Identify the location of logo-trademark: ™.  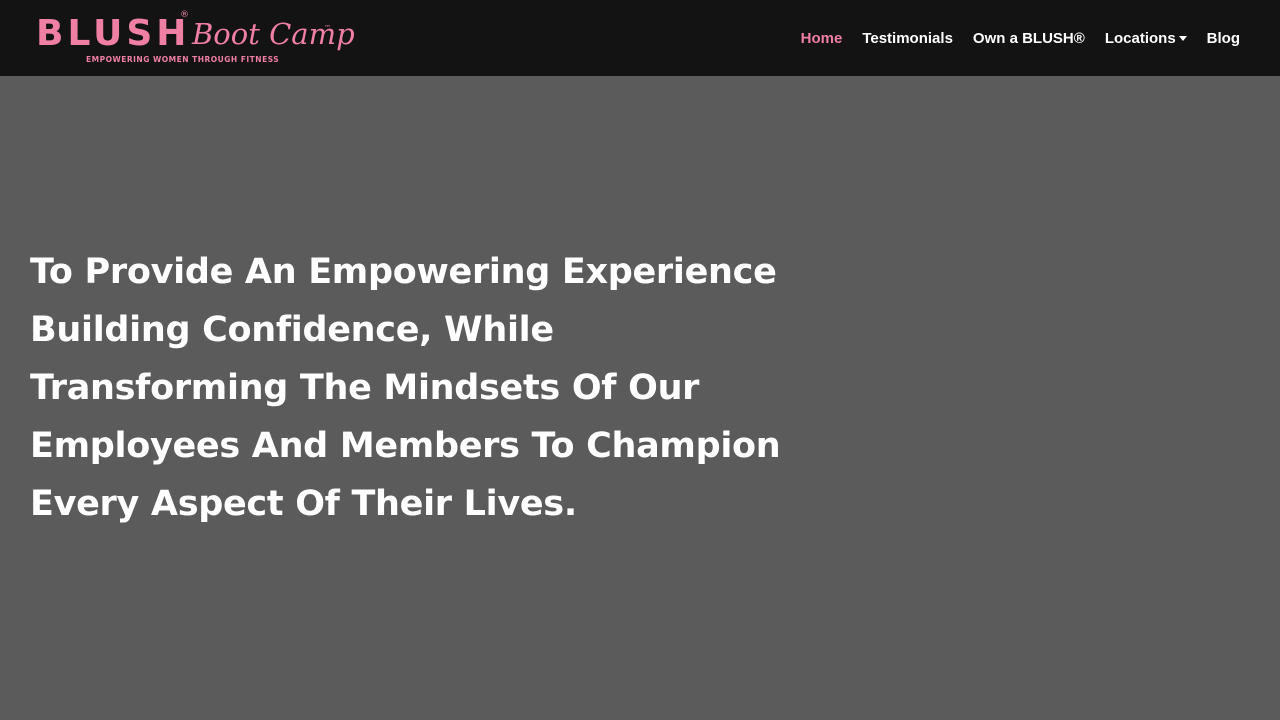
(327, 28).